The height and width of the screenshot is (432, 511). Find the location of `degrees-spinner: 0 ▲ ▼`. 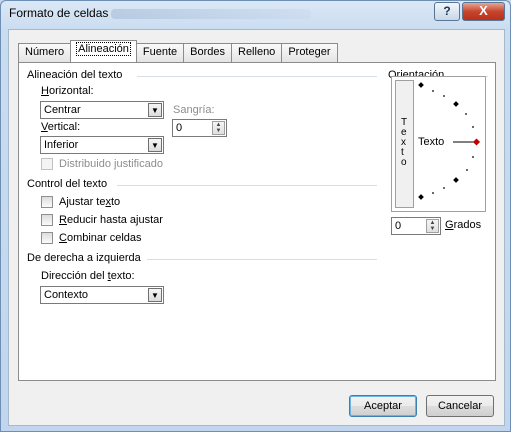

degrees-spinner: 0 ▲ ▼ is located at coordinates (416, 226).